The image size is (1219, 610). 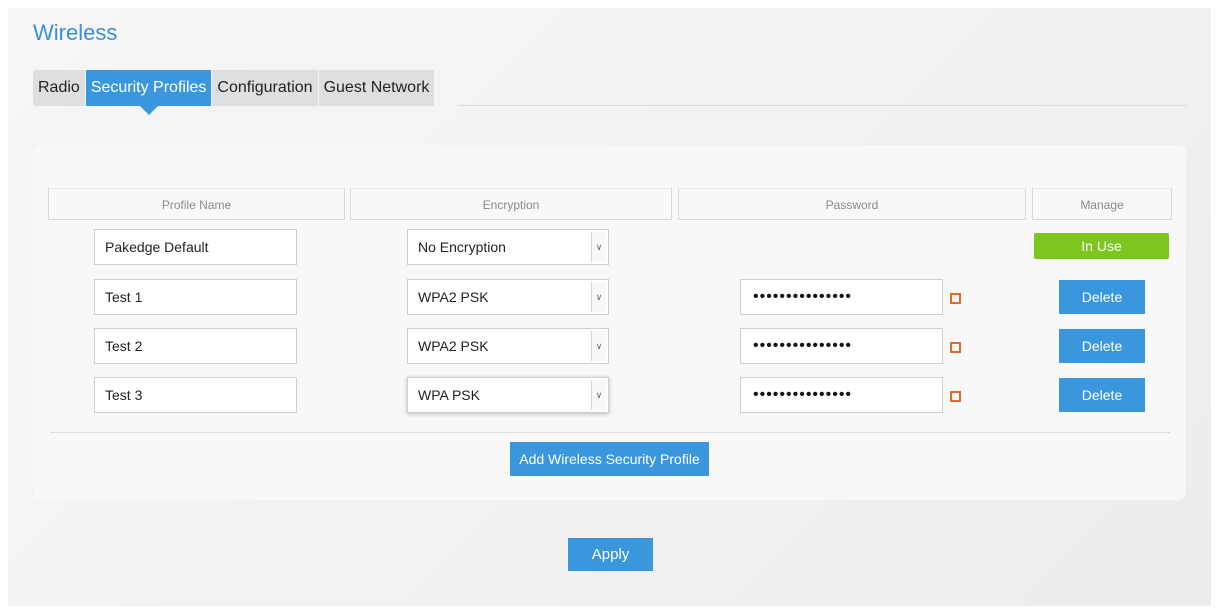 I want to click on tab-configuration: Configuration, so click(x=265, y=88).